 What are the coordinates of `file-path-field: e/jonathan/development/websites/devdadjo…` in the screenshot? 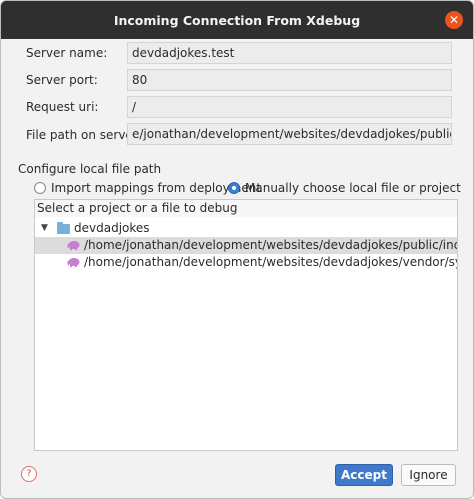 It's located at (289, 134).